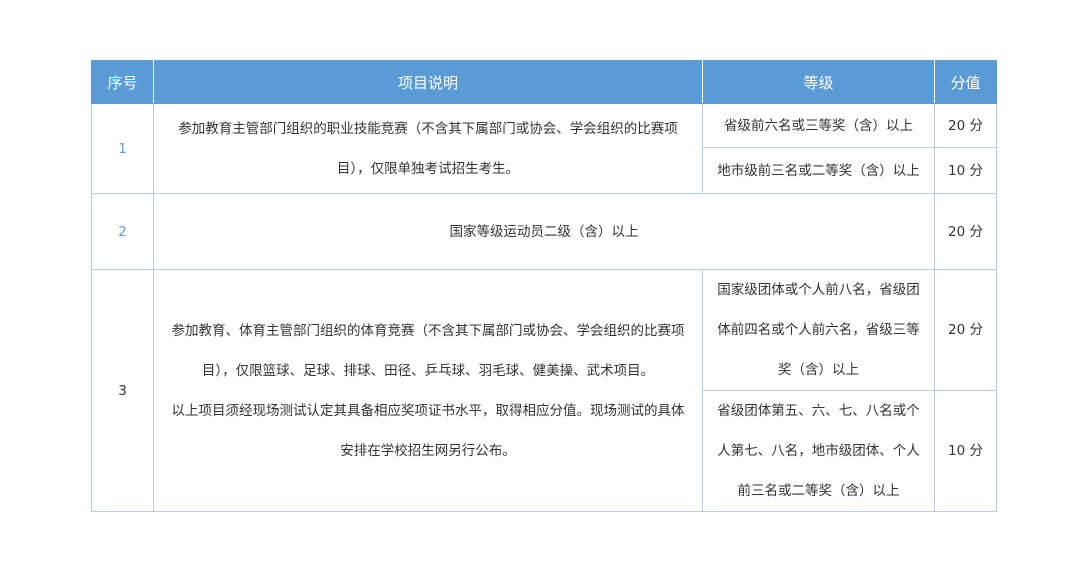 Image resolution: width=1080 pixels, height=569 pixels. I want to click on row-3-score-1: 20 分, so click(965, 330).